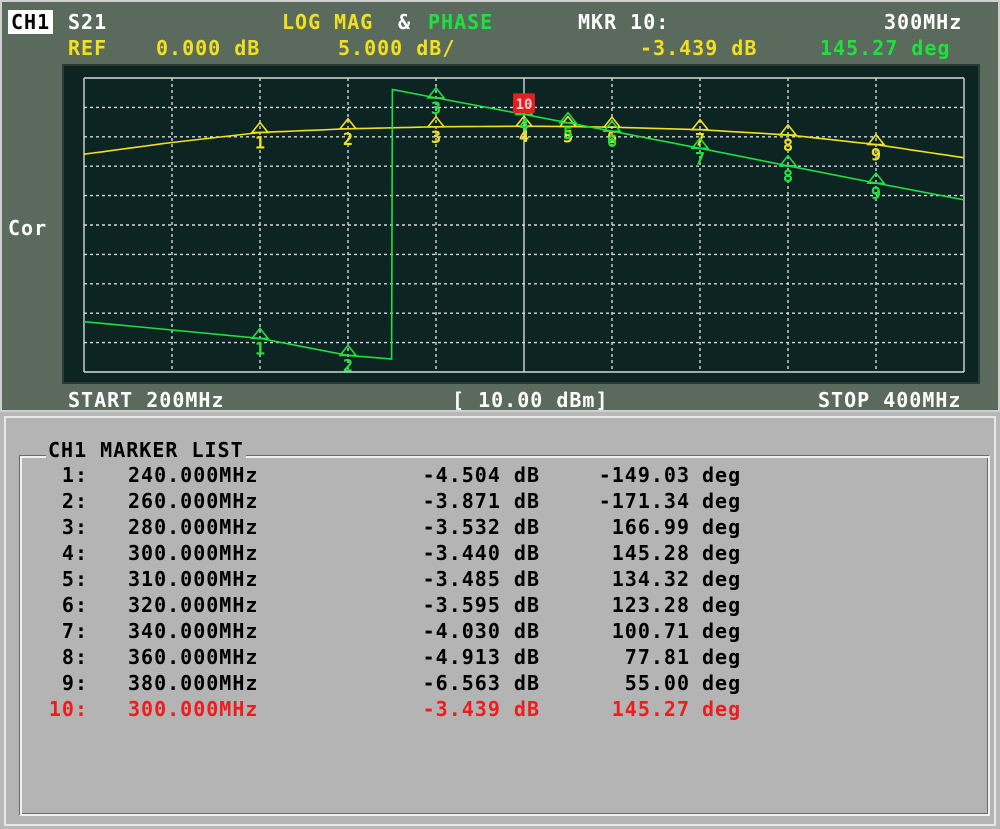 This screenshot has width=1000, height=829. What do you see at coordinates (481, 605) in the screenshot?
I see `marker-mag: -3.595 dB` at bounding box center [481, 605].